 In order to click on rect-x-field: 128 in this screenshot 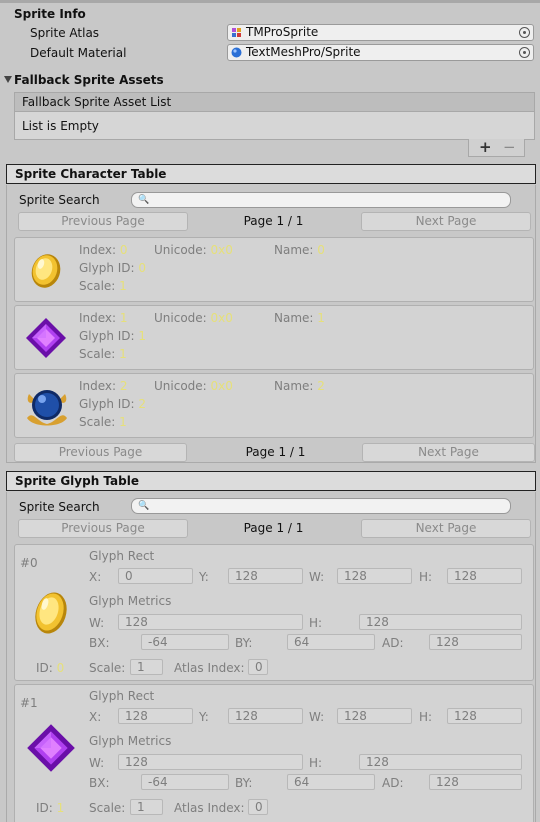, I will do `click(155, 716)`.